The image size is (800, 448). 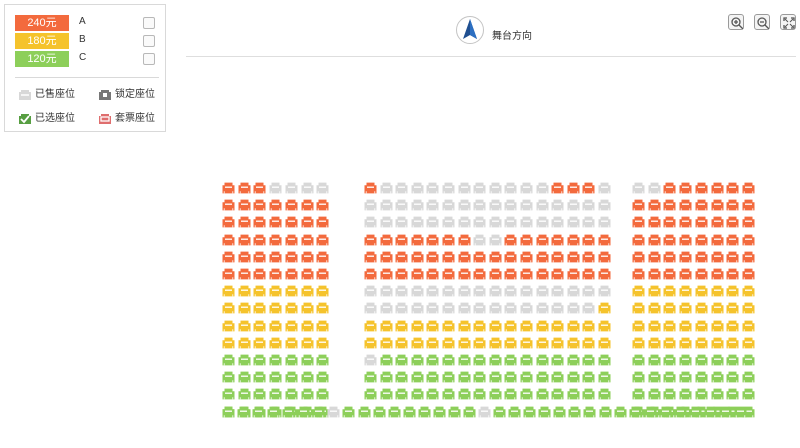 I want to click on seat-center-row9-col13, so click(x=557, y=325).